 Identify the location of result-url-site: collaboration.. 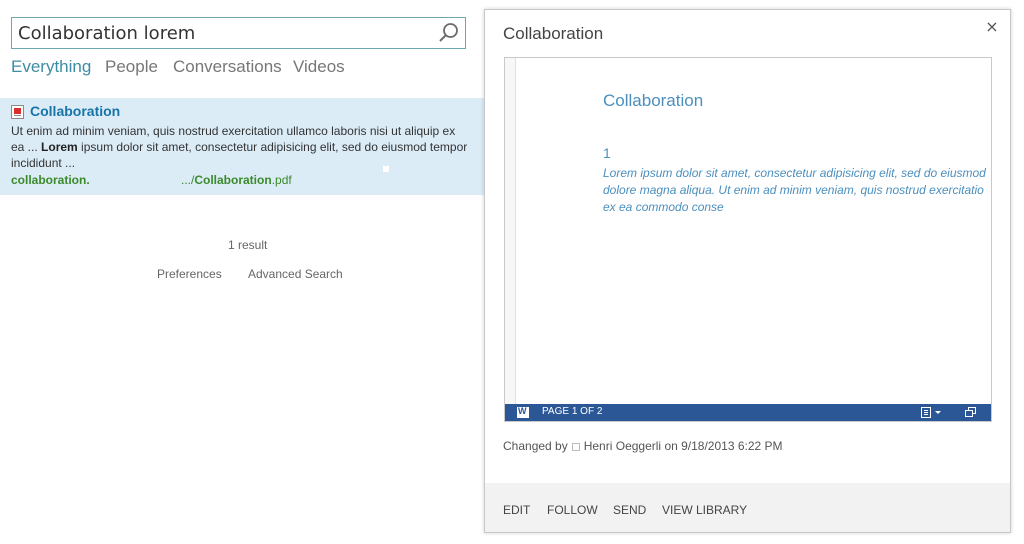
(50, 180).